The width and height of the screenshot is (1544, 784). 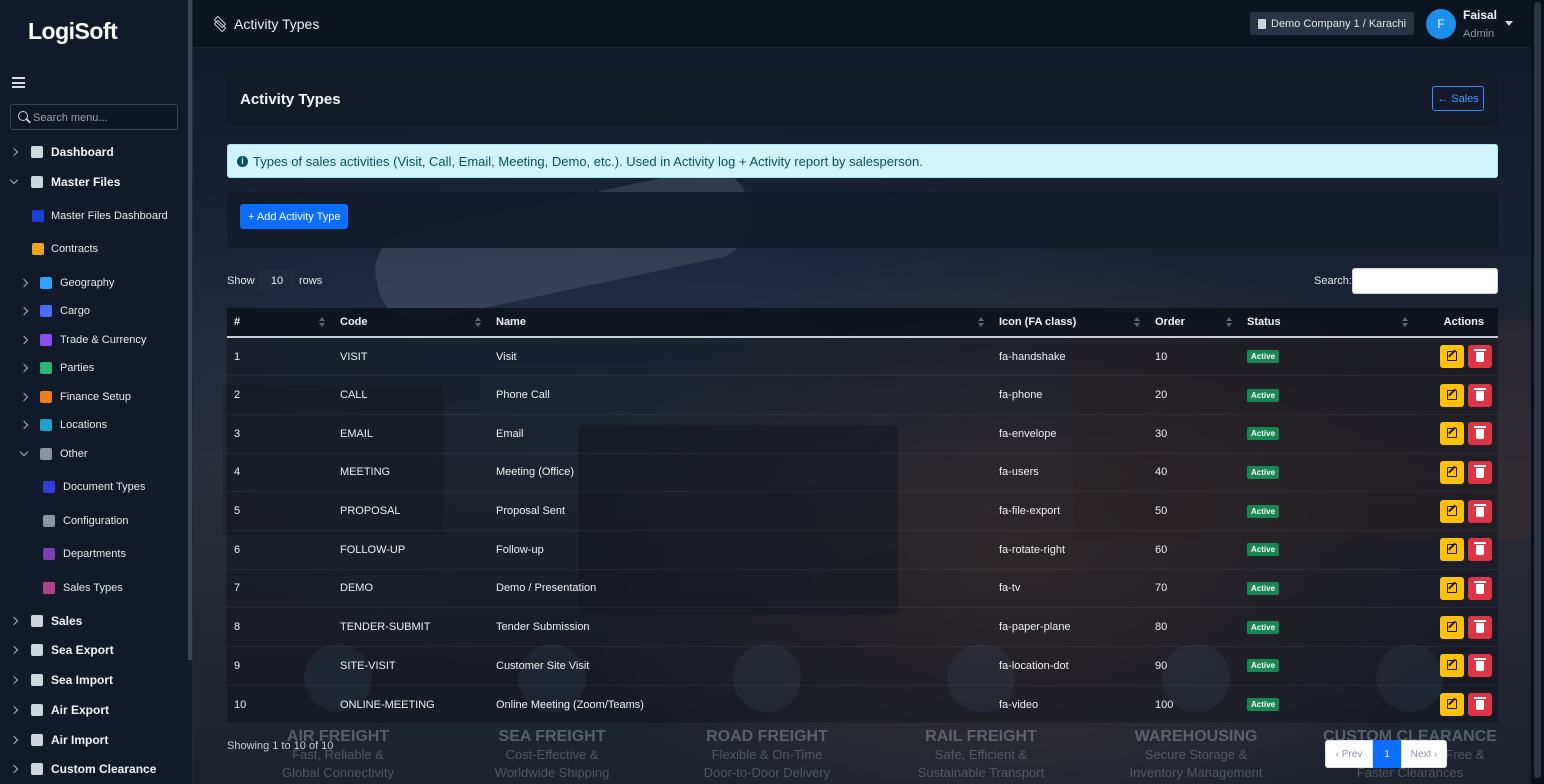 What do you see at coordinates (280, 357) in the screenshot?
I see `cell-n: 1` at bounding box center [280, 357].